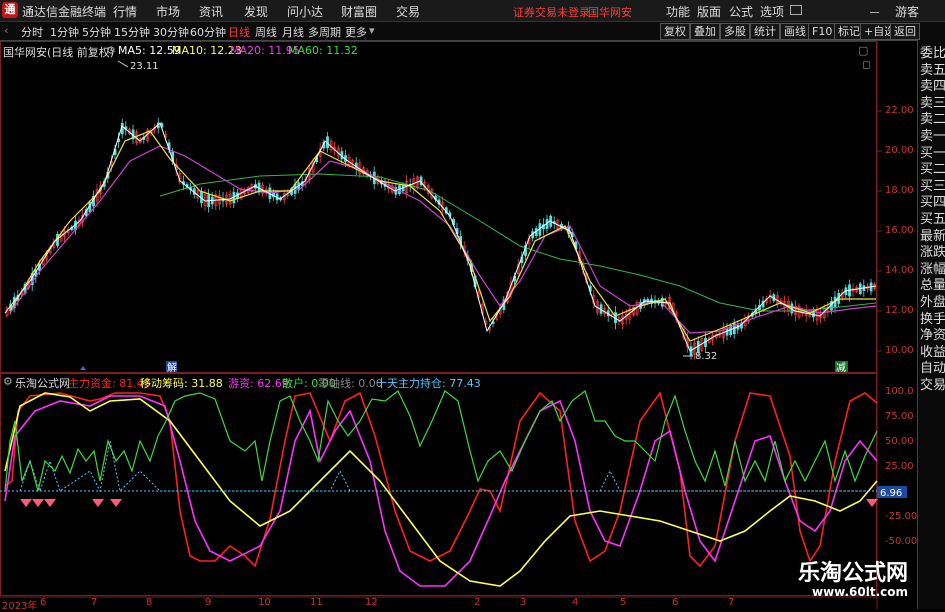 Image resolution: width=945 pixels, height=612 pixels. Describe the element at coordinates (899, 416) in the screenshot. I see `ind-tick-75: 75.00` at that location.